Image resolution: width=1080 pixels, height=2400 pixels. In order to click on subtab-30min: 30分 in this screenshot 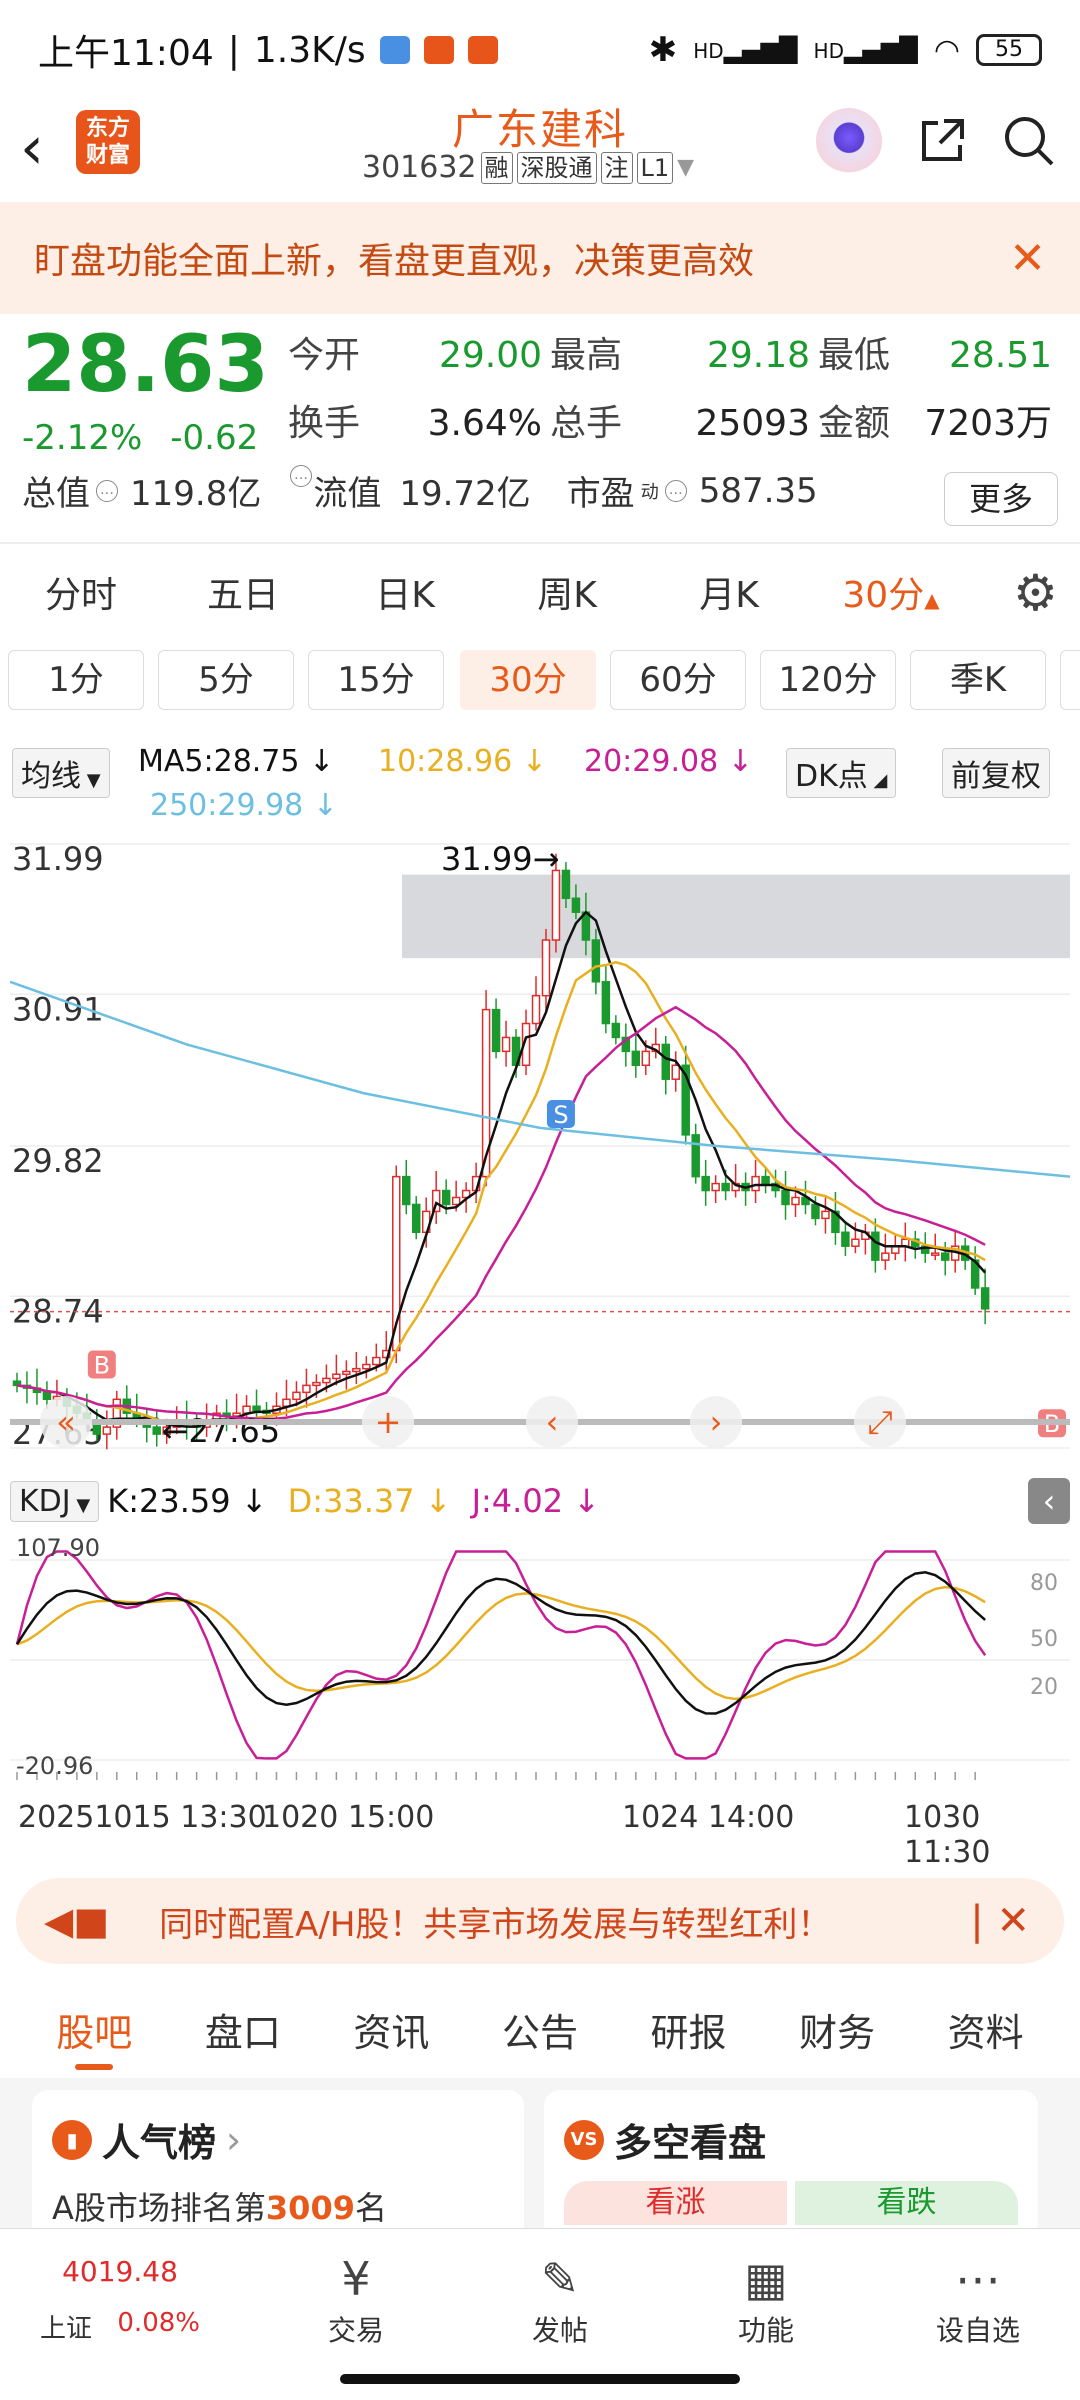, I will do `click(528, 680)`.